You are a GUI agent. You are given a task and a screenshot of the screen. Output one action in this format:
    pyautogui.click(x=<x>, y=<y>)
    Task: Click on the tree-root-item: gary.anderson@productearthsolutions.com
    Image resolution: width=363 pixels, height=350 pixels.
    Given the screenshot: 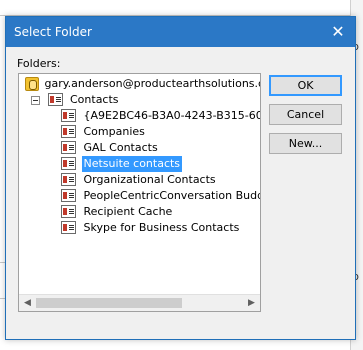 What is the action you would take?
    pyautogui.click(x=143, y=84)
    